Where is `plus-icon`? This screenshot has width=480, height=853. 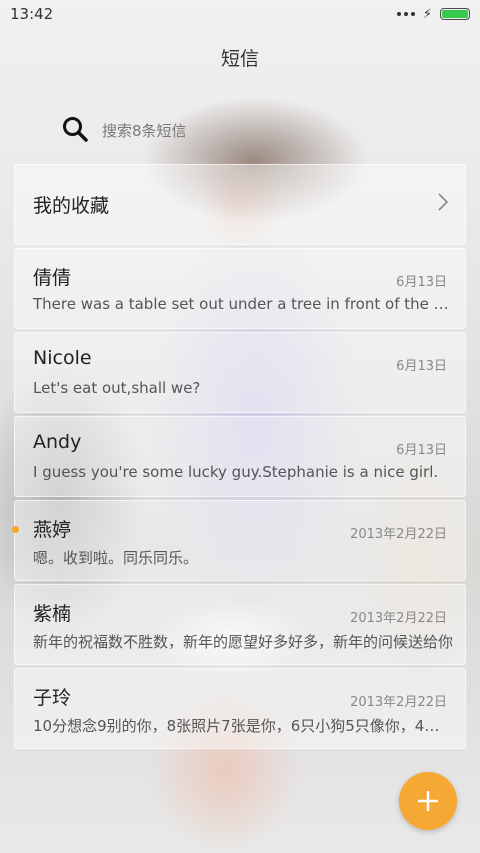 plus-icon is located at coordinates (428, 801).